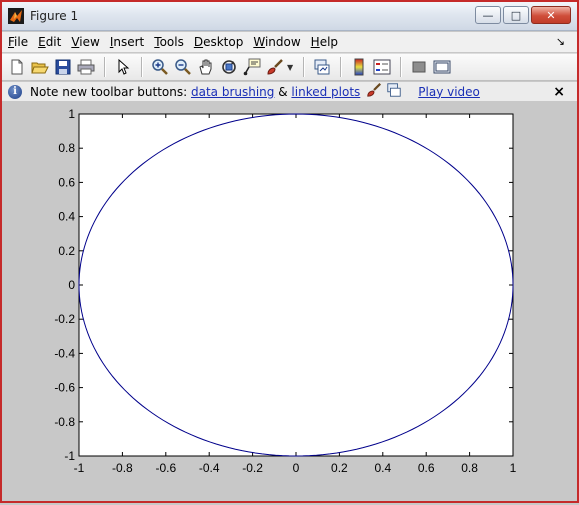  Describe the element at coordinates (64, 353) in the screenshot. I see `y-tick-label: -0.4` at that location.